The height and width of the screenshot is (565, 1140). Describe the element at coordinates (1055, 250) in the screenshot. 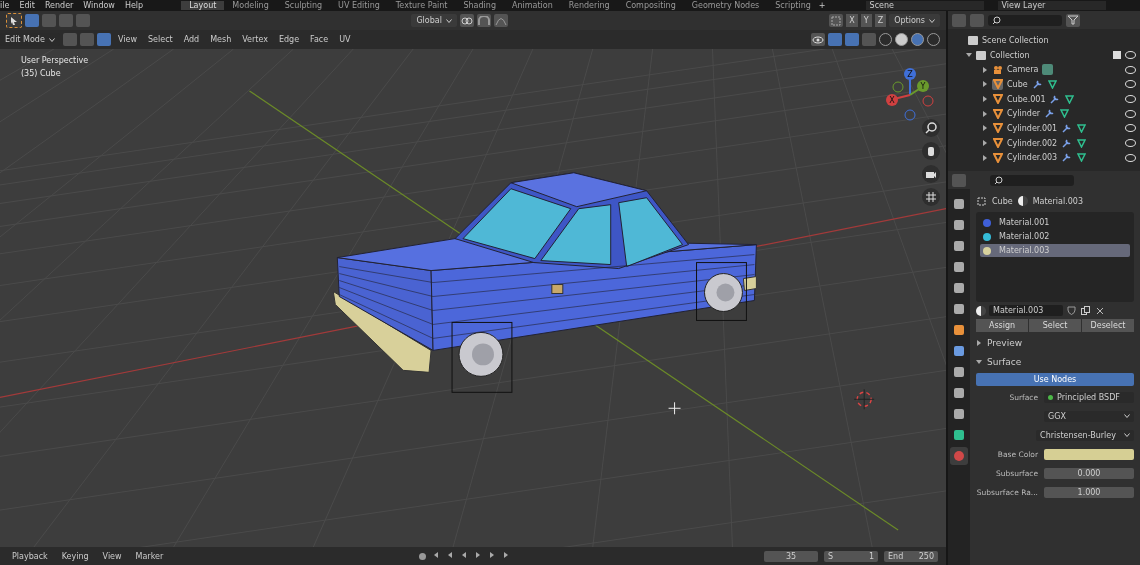

I see `material-slot: Material.003` at that location.